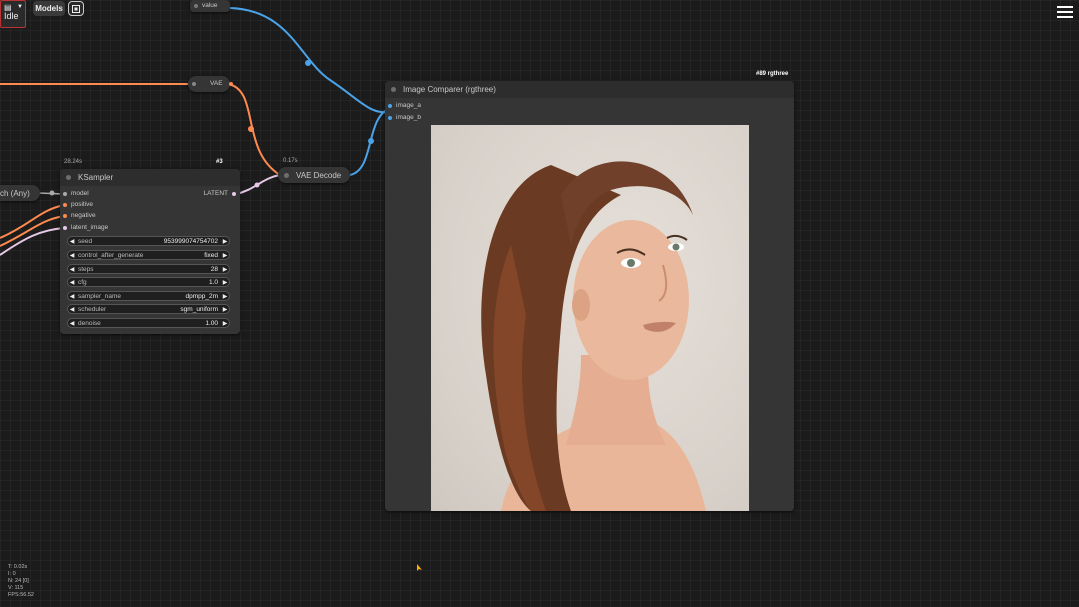  What do you see at coordinates (449, 89) in the screenshot?
I see `image-comparer-title: Image Comparer (rgthree)` at bounding box center [449, 89].